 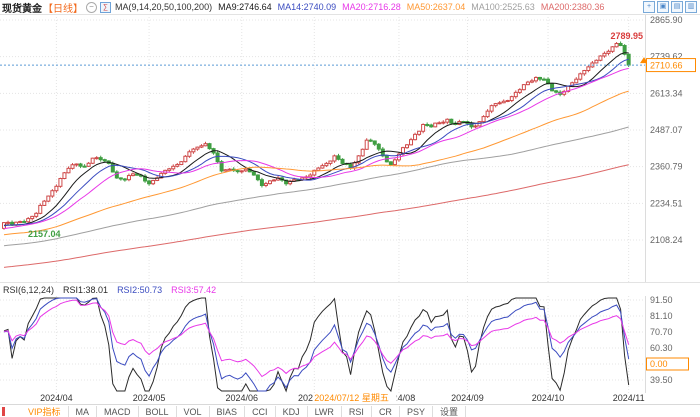 What do you see at coordinates (666, 167) in the screenshot?
I see `price-tick-label: 2360.79` at bounding box center [666, 167].